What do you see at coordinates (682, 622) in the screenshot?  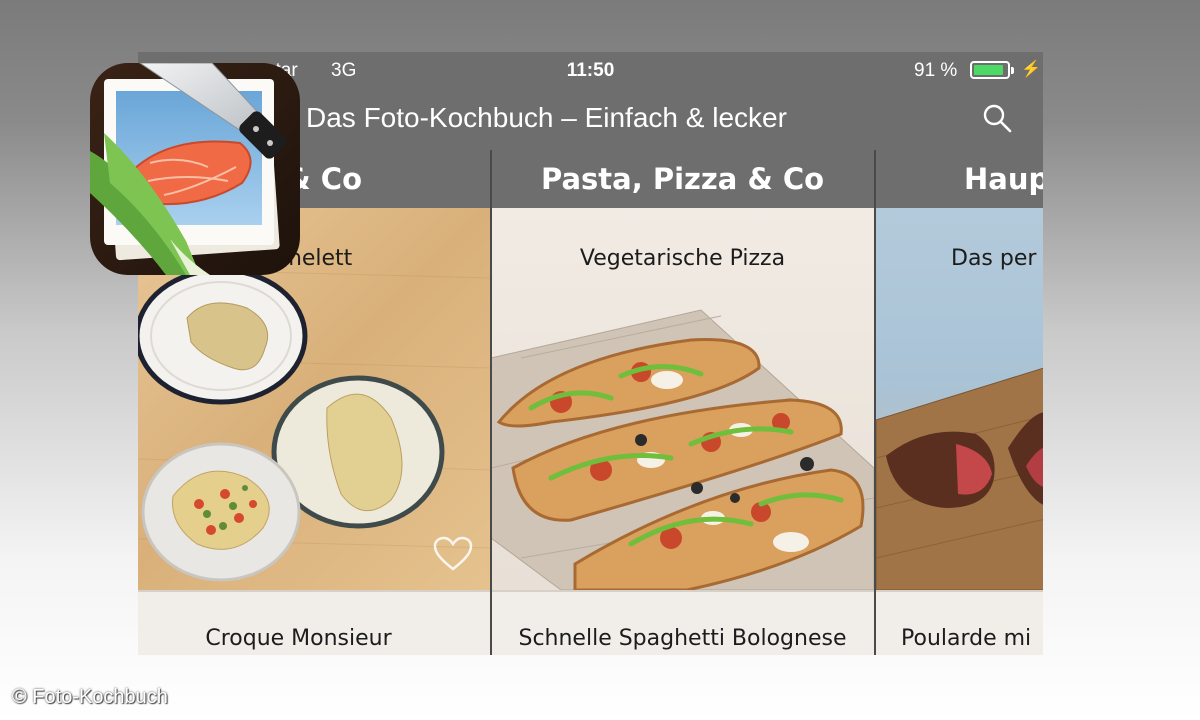 I see `recipe-card: Schnelle Spaghetti Bolognese` at bounding box center [682, 622].